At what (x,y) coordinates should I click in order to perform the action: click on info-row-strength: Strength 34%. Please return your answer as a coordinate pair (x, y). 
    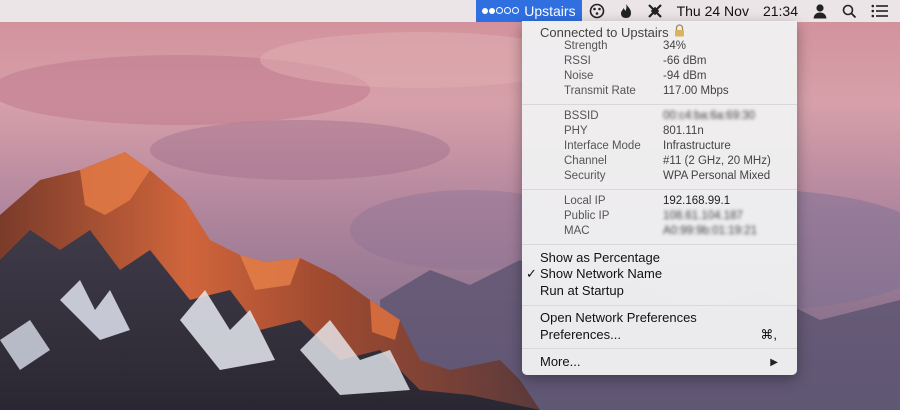
    Looking at the image, I should click on (679, 47).